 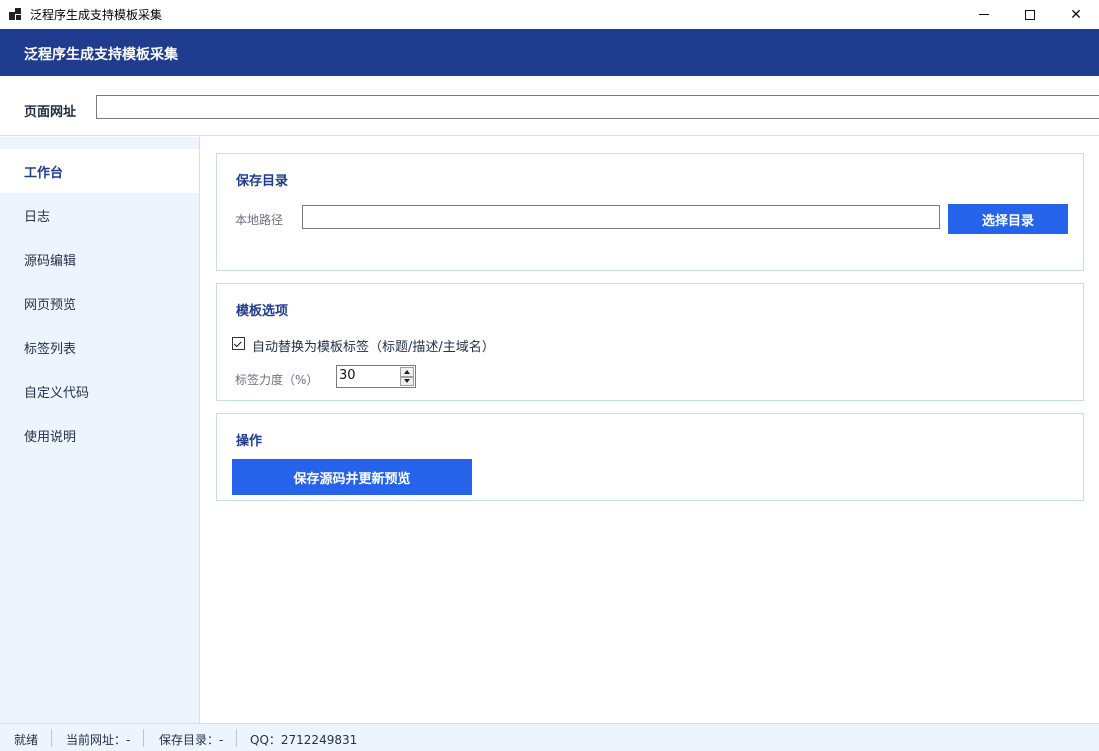 I want to click on template-options-title: 模板选项, so click(x=262, y=311).